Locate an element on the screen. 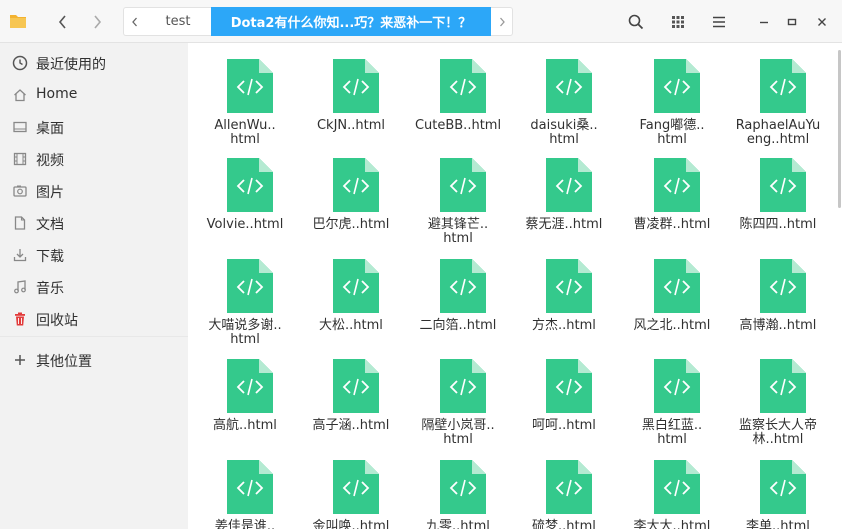 The height and width of the screenshot is (529, 842). title-bar: test Dota2有什么你知...巧？来恶补一下！？ is located at coordinates (421, 21).